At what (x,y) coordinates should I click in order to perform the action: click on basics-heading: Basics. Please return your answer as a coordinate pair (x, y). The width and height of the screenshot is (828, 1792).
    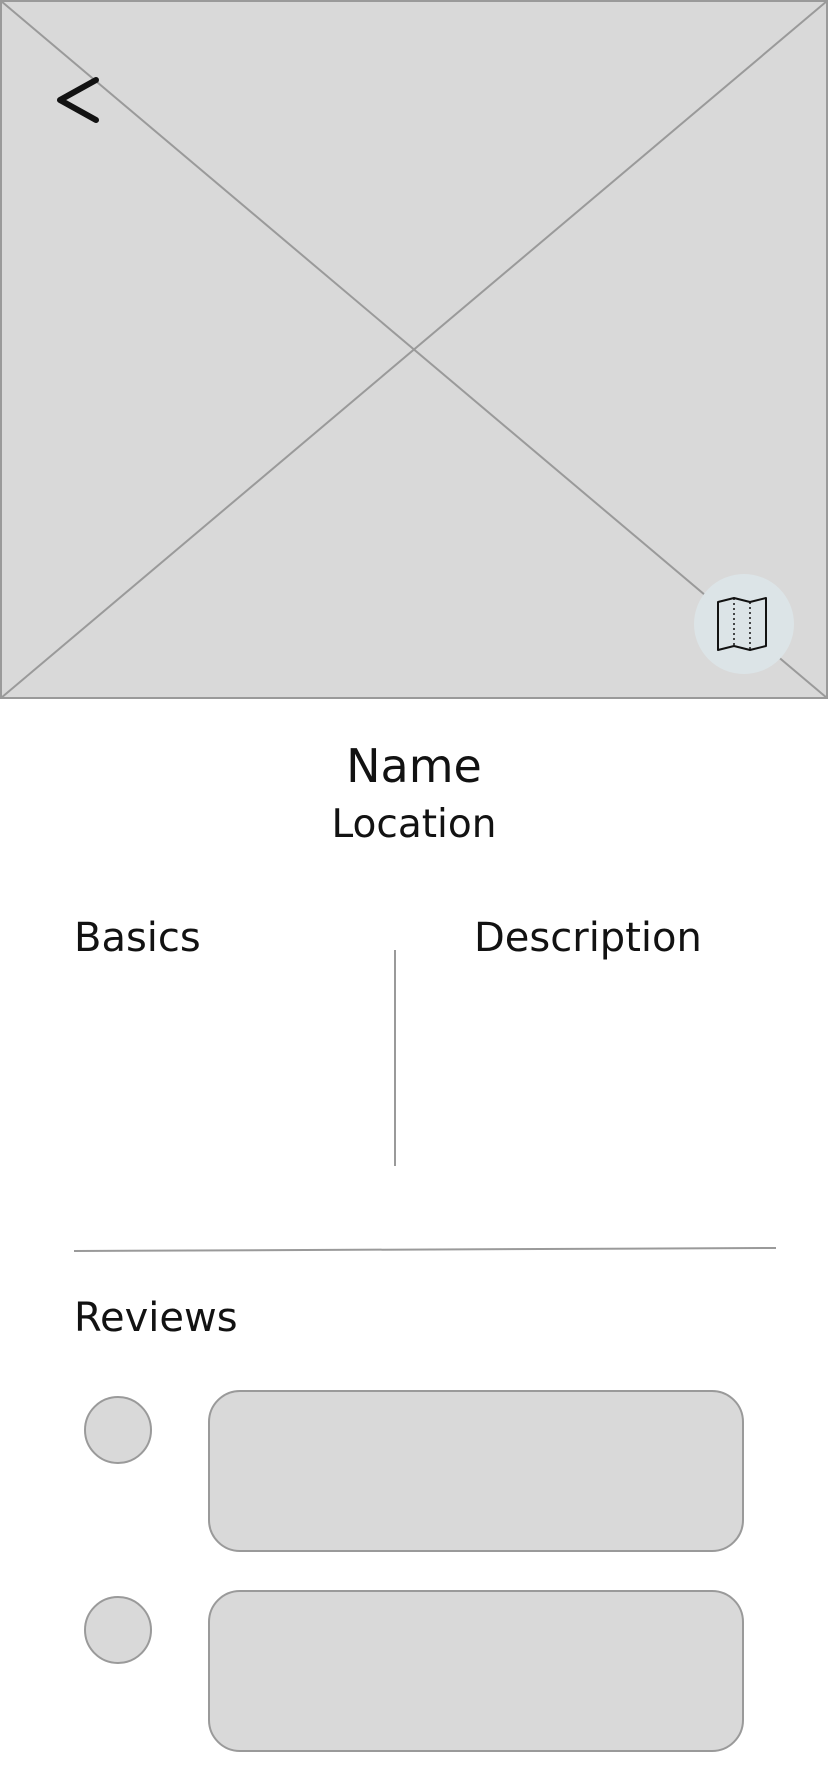
    Looking at the image, I should click on (137, 938).